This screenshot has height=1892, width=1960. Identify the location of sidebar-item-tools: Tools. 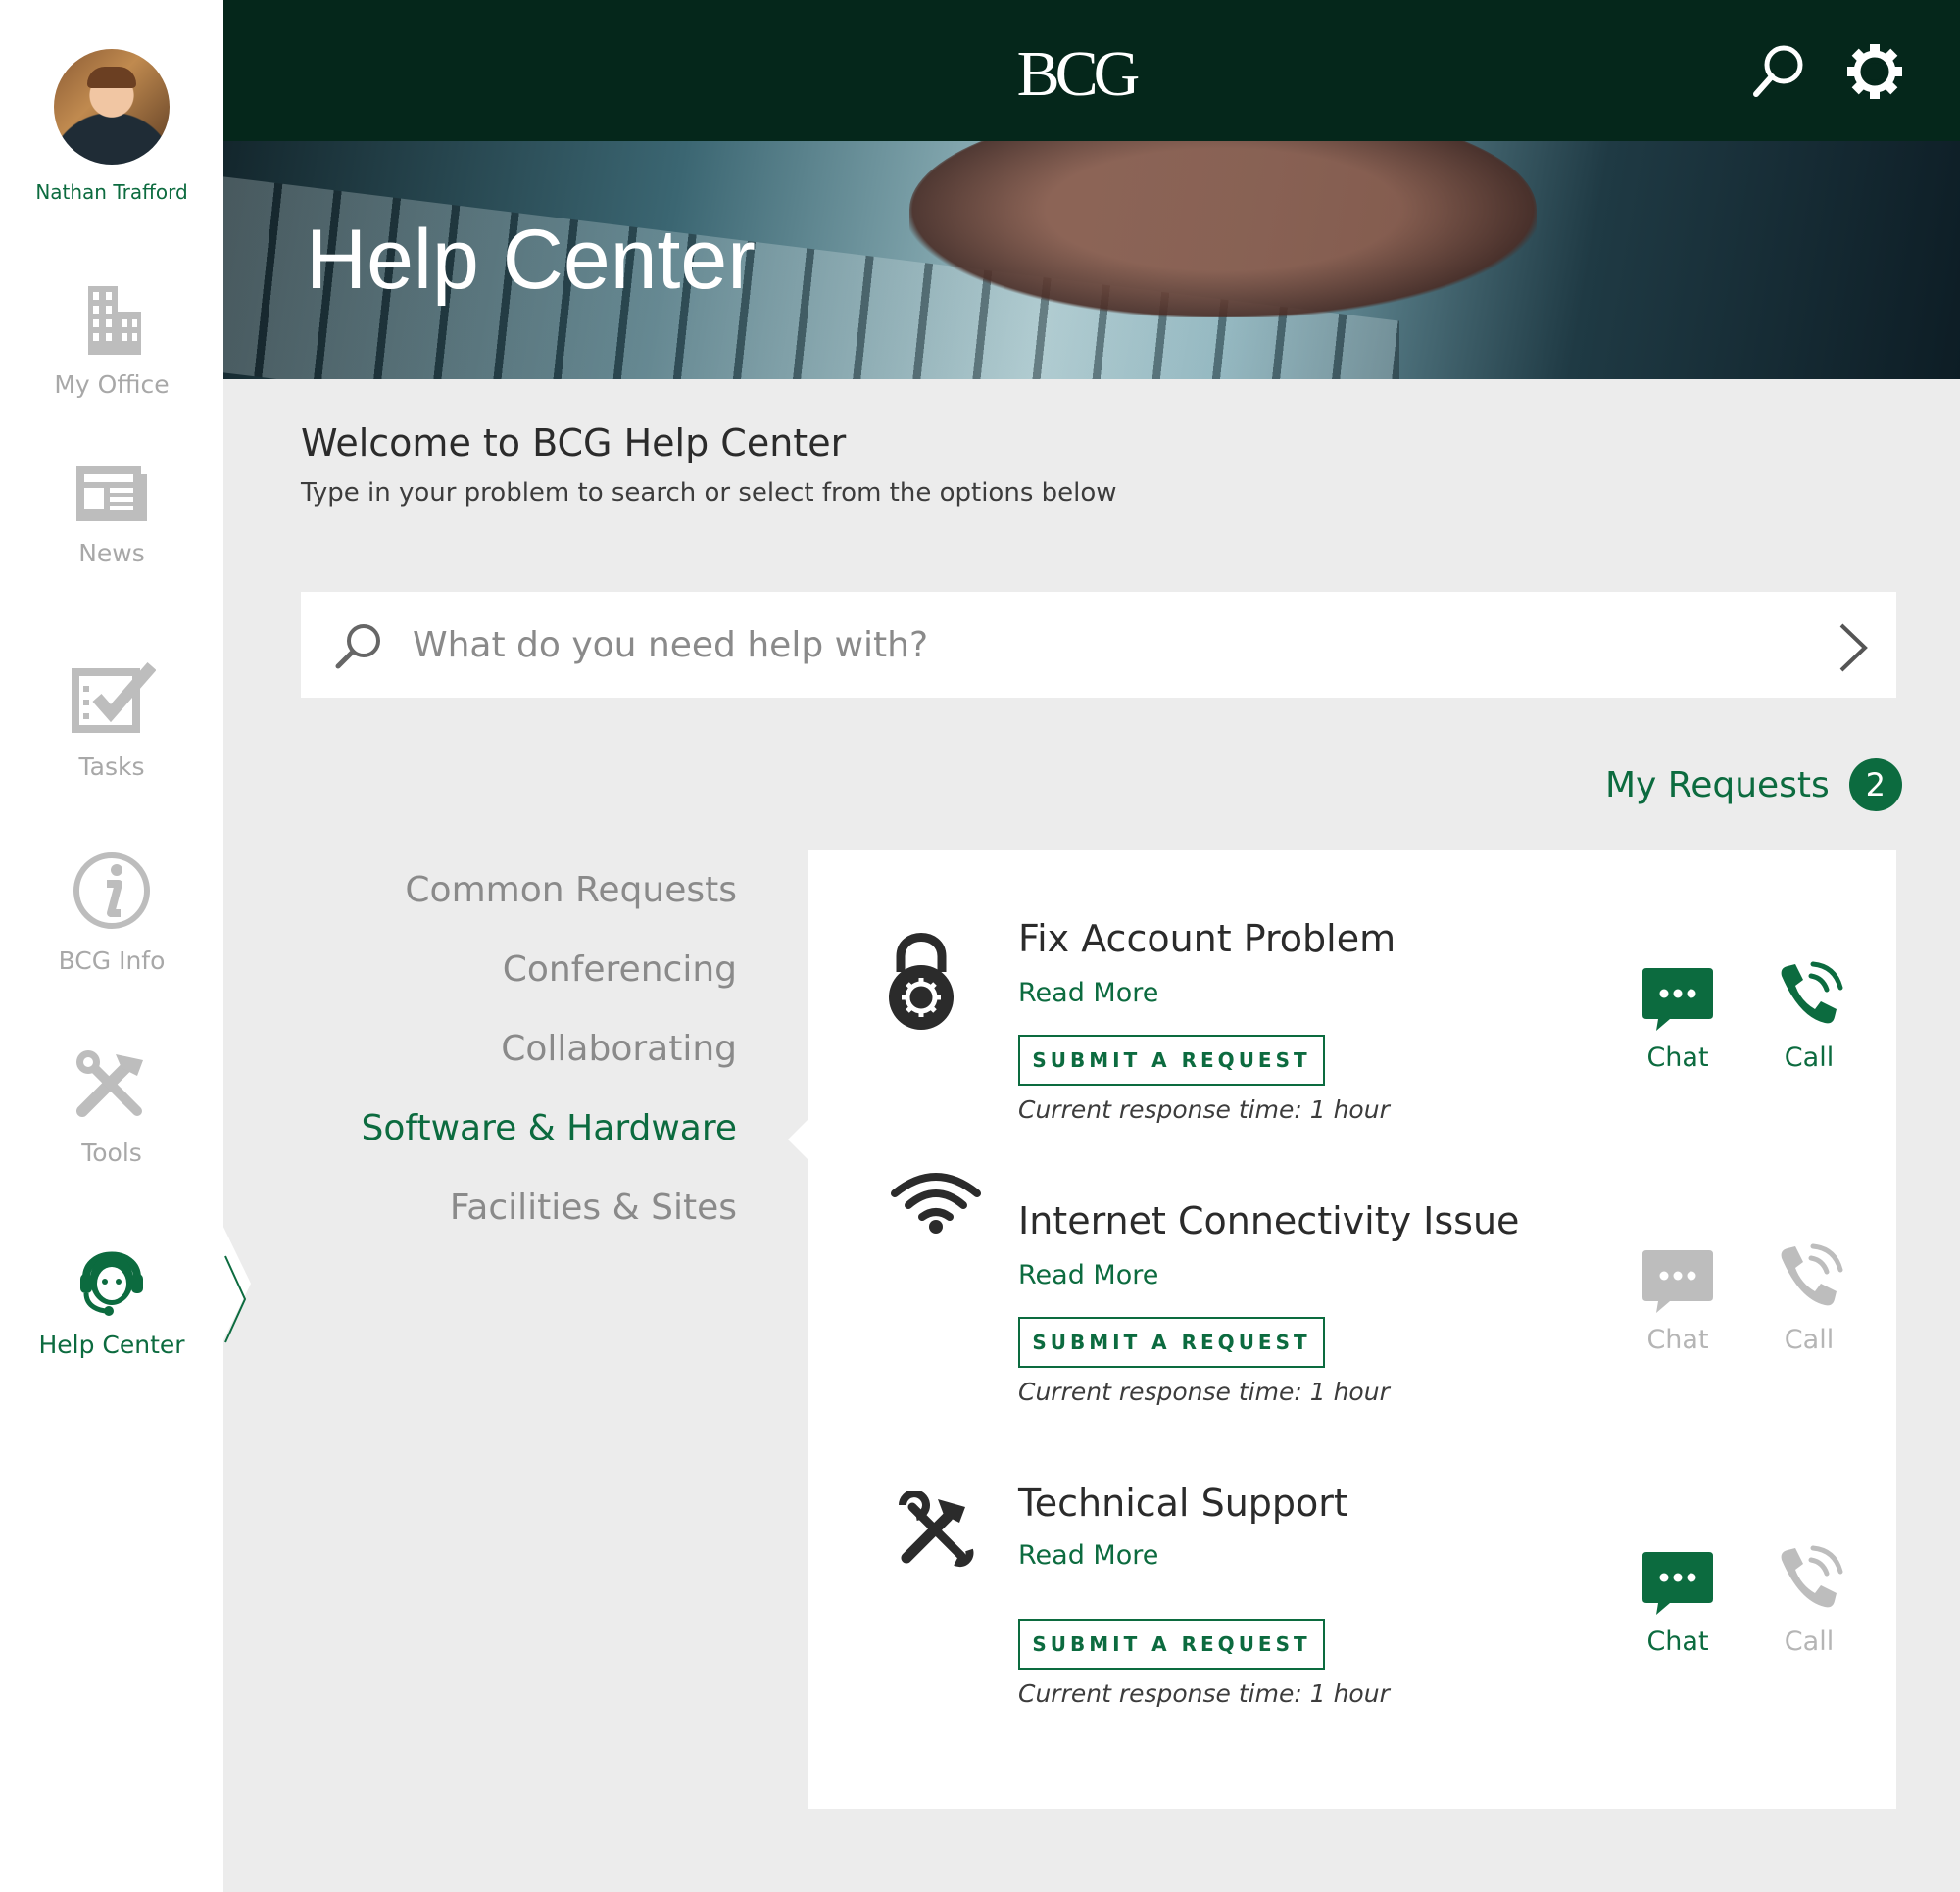
(111, 1106).